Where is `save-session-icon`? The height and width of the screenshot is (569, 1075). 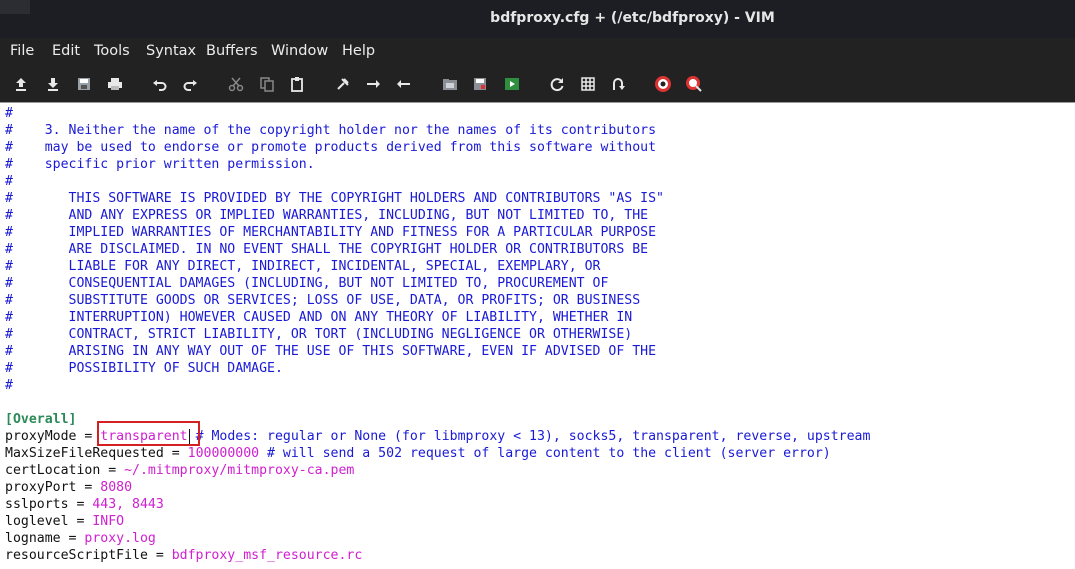
save-session-icon is located at coordinates (480, 84).